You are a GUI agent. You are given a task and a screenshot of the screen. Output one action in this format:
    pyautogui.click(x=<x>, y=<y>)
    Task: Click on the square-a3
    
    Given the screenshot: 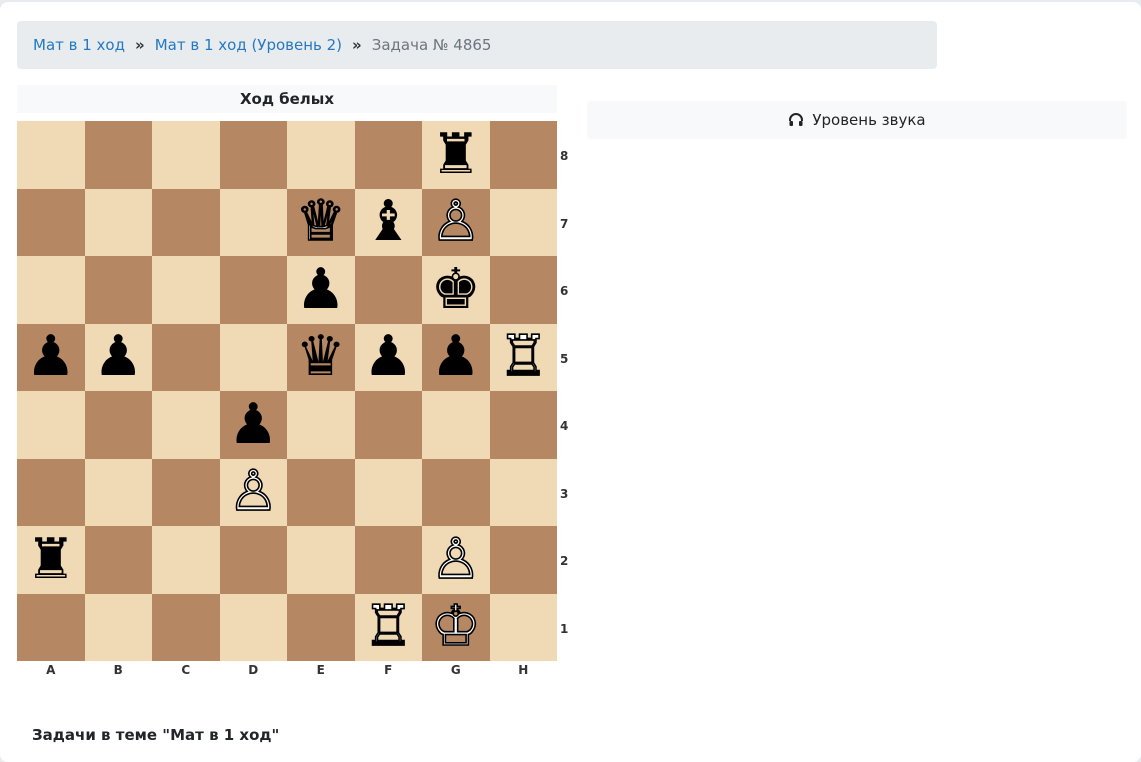 What is the action you would take?
    pyautogui.click(x=51, y=492)
    